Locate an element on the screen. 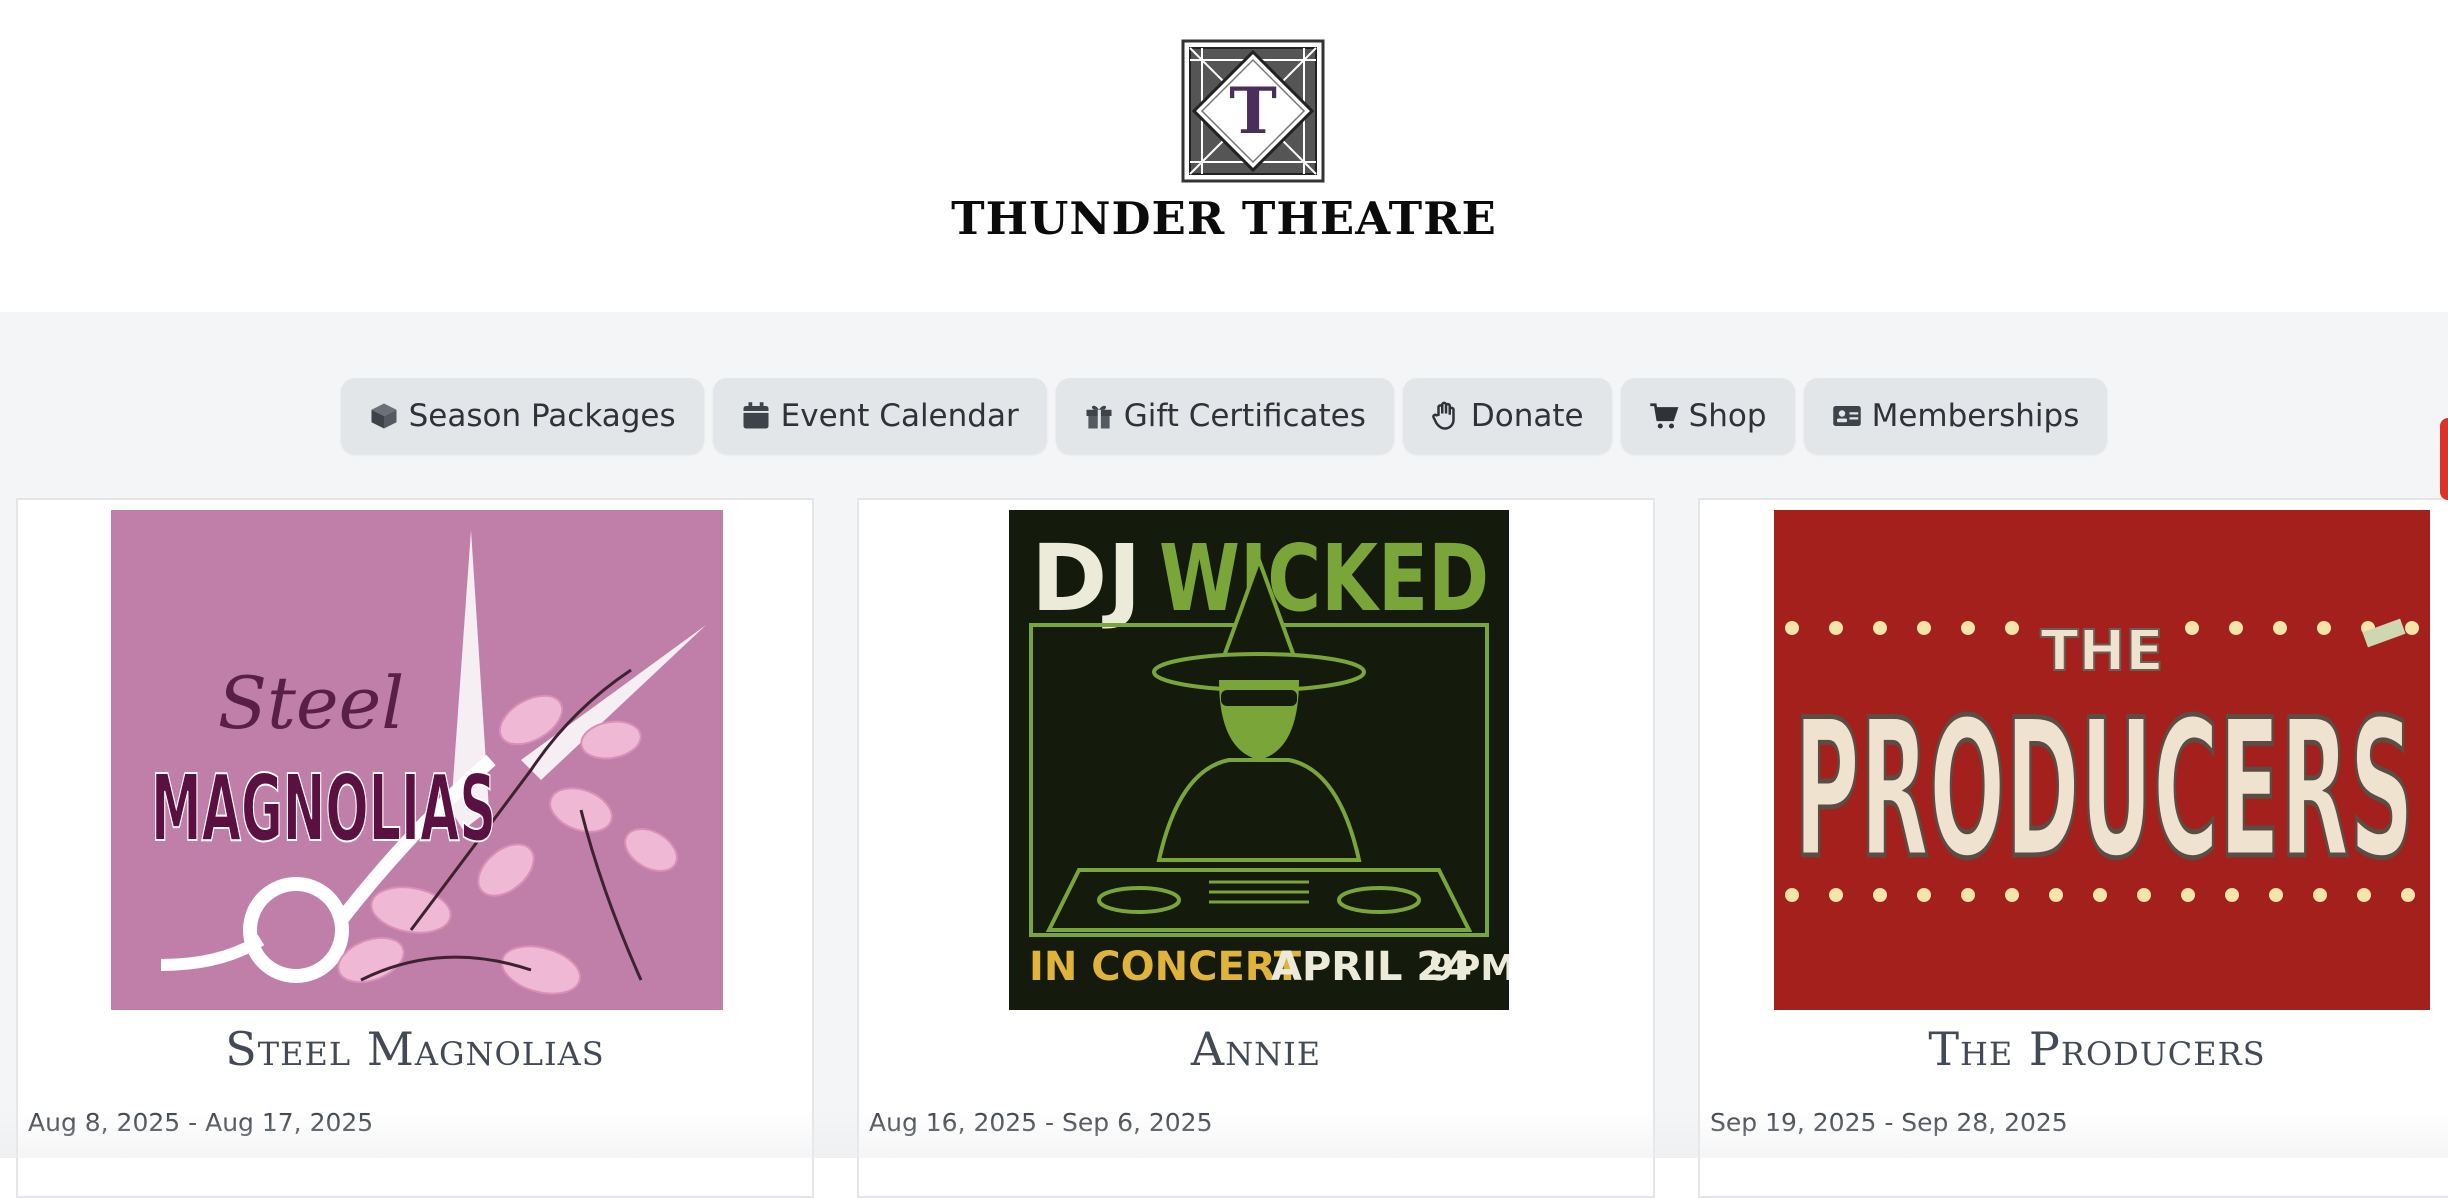  nav-memberships: Memberships is located at coordinates (1955, 416).